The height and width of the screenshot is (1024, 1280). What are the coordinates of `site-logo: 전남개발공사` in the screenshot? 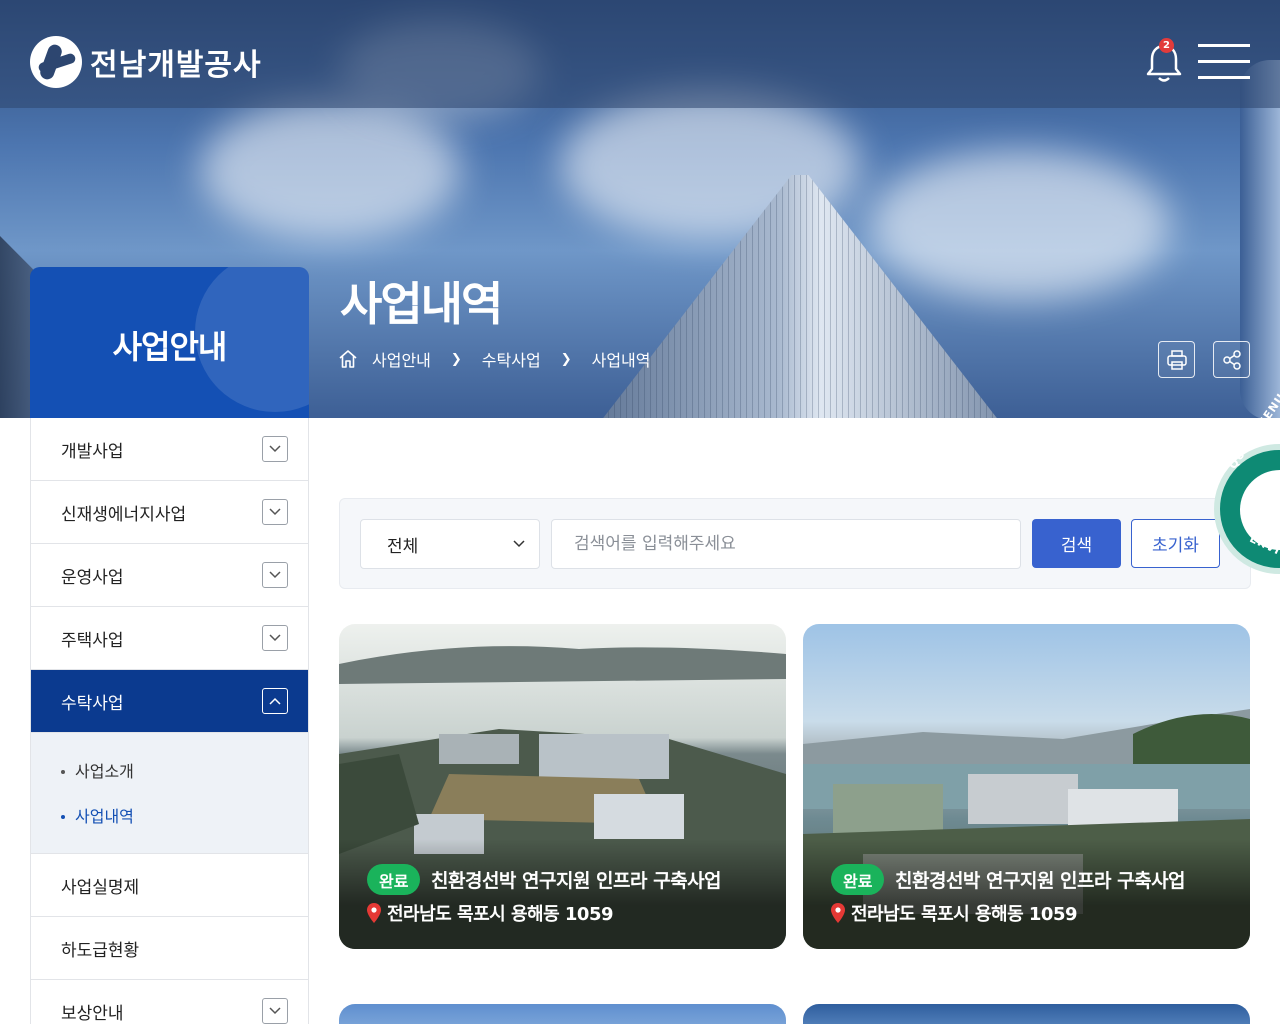 It's located at (146, 62).